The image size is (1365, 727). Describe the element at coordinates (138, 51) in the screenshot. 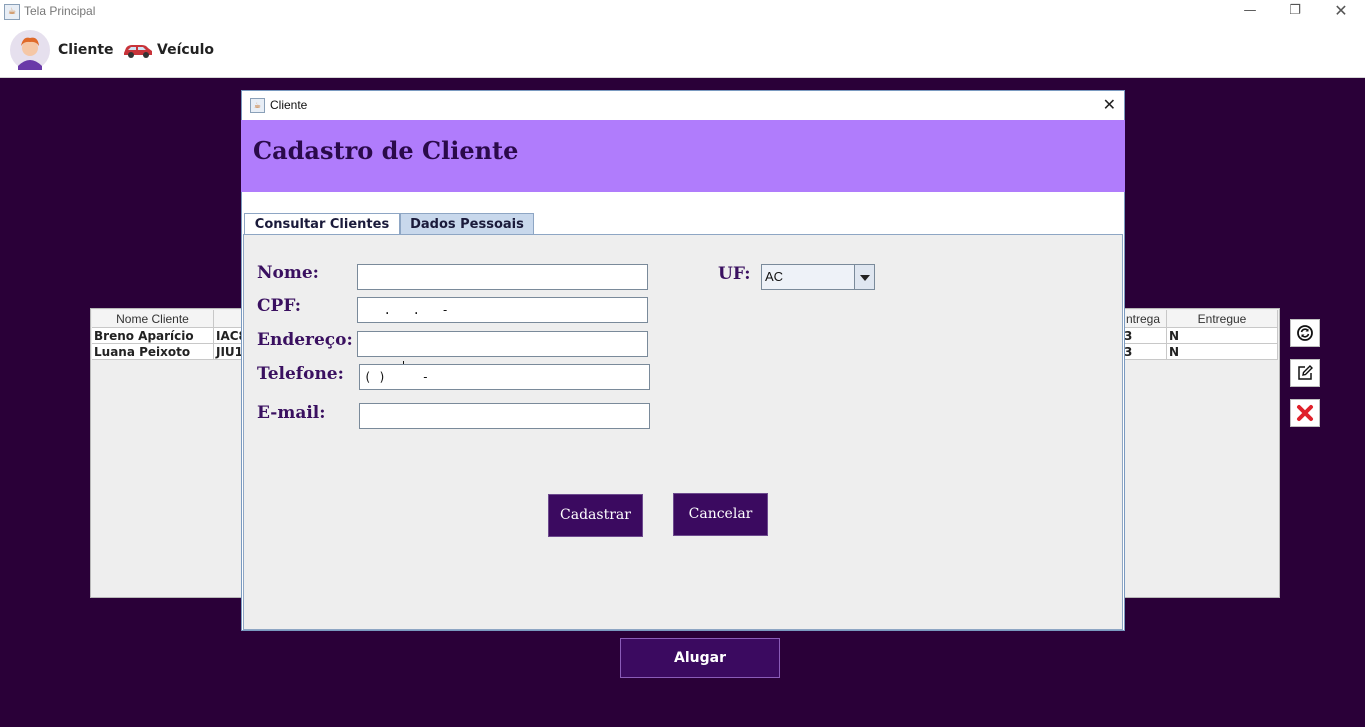

I see `car-icon` at that location.